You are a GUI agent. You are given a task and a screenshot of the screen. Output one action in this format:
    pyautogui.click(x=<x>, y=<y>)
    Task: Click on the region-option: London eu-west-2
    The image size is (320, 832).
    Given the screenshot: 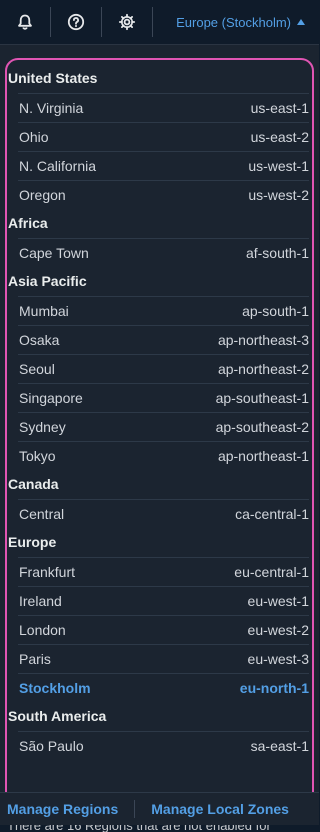 What is the action you would take?
    pyautogui.click(x=163, y=629)
    